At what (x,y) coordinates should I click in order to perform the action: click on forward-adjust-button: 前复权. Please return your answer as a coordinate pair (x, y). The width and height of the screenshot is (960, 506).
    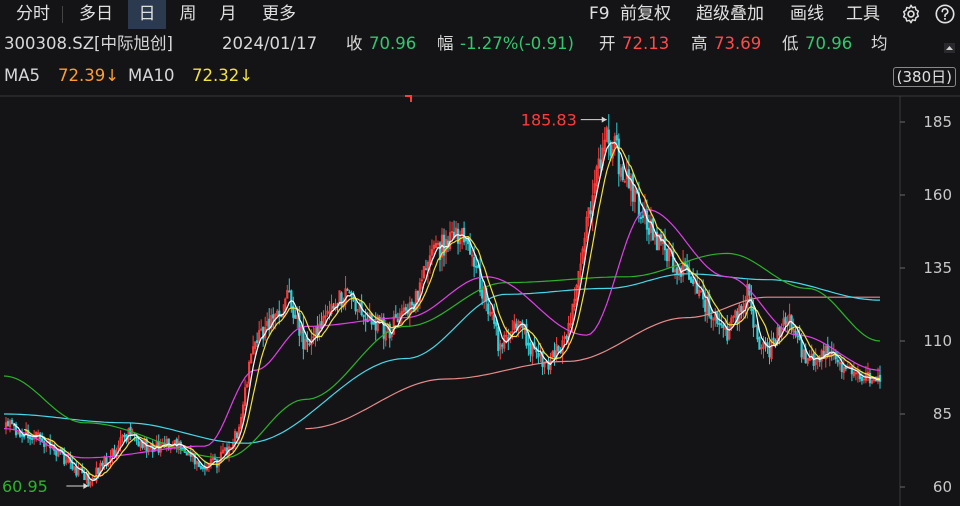
    Looking at the image, I should click on (645, 14).